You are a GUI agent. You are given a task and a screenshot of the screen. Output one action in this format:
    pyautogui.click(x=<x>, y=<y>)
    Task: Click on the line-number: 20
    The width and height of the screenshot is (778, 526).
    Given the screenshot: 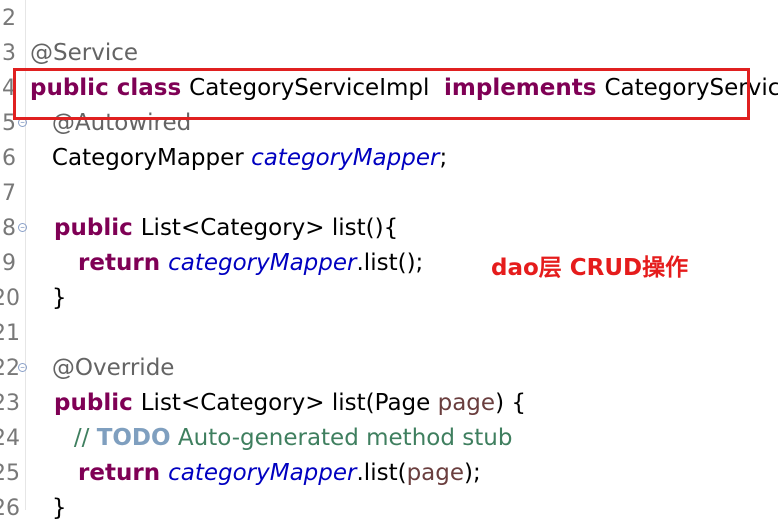 What is the action you would take?
    pyautogui.click(x=10, y=298)
    